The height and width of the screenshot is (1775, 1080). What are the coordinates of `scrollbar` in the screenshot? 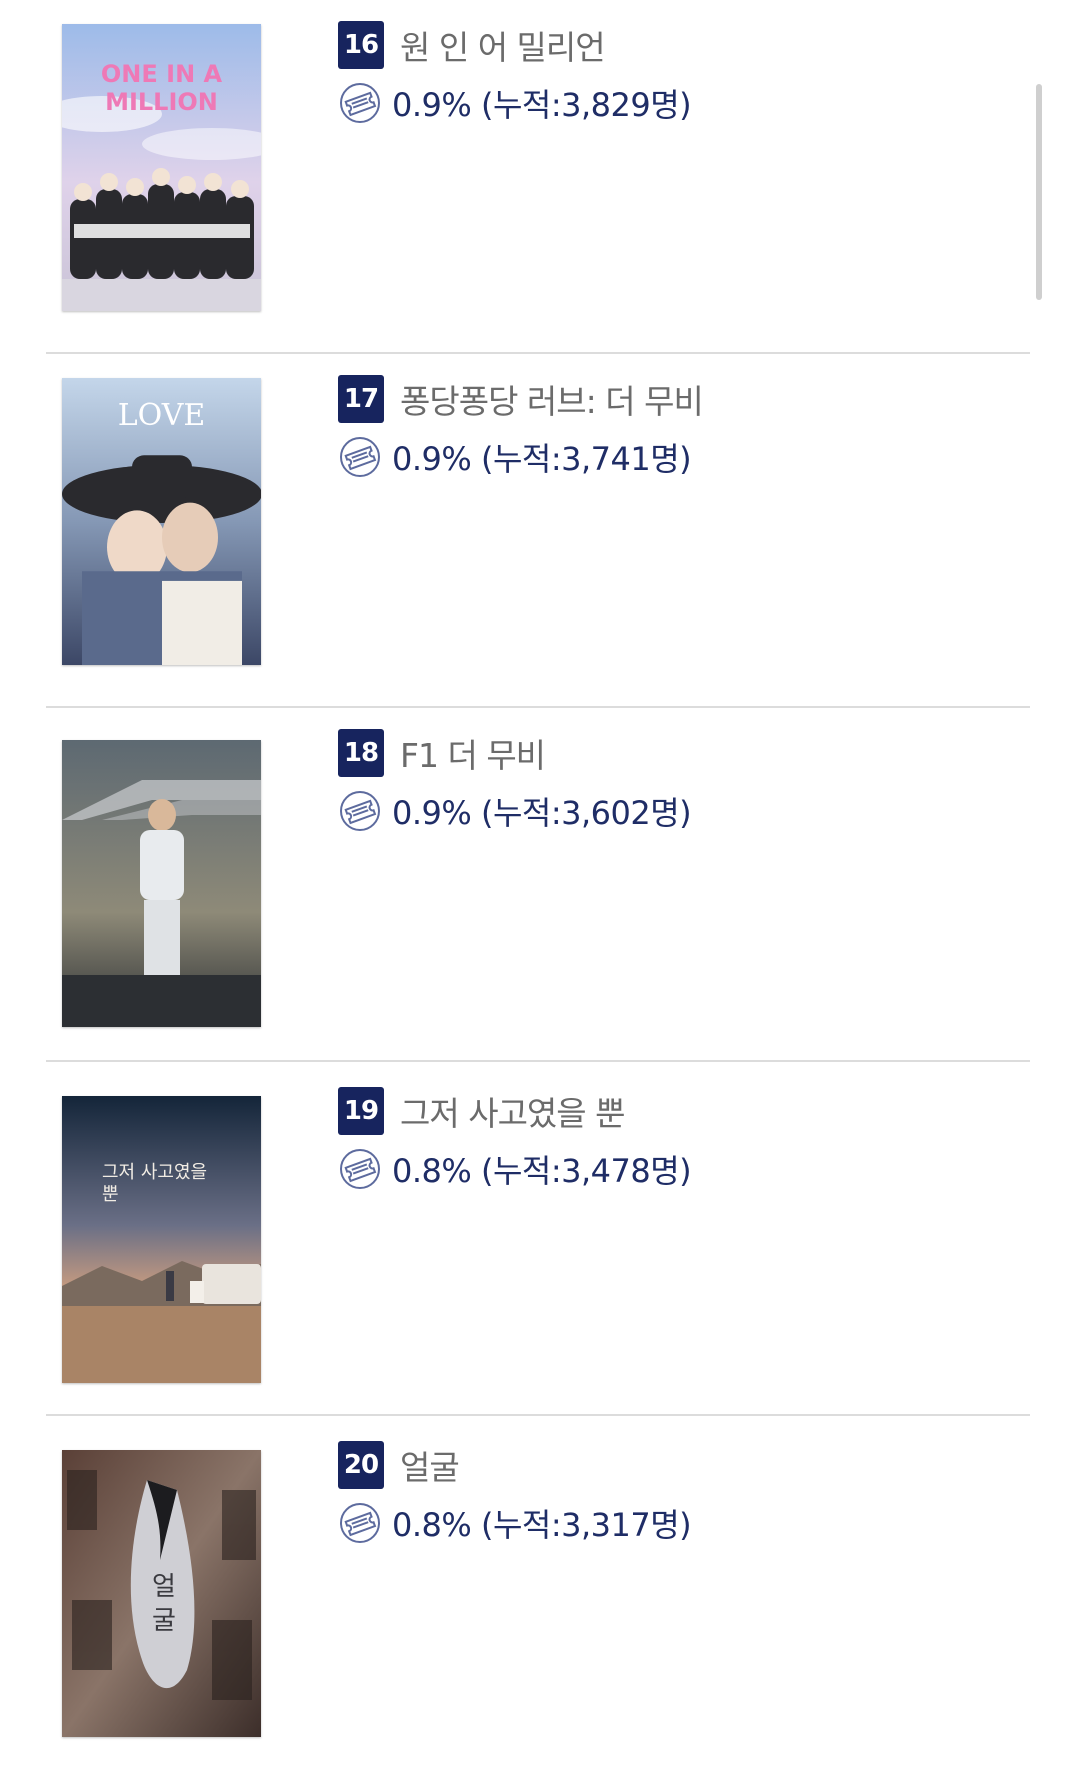 It's located at (1039, 192).